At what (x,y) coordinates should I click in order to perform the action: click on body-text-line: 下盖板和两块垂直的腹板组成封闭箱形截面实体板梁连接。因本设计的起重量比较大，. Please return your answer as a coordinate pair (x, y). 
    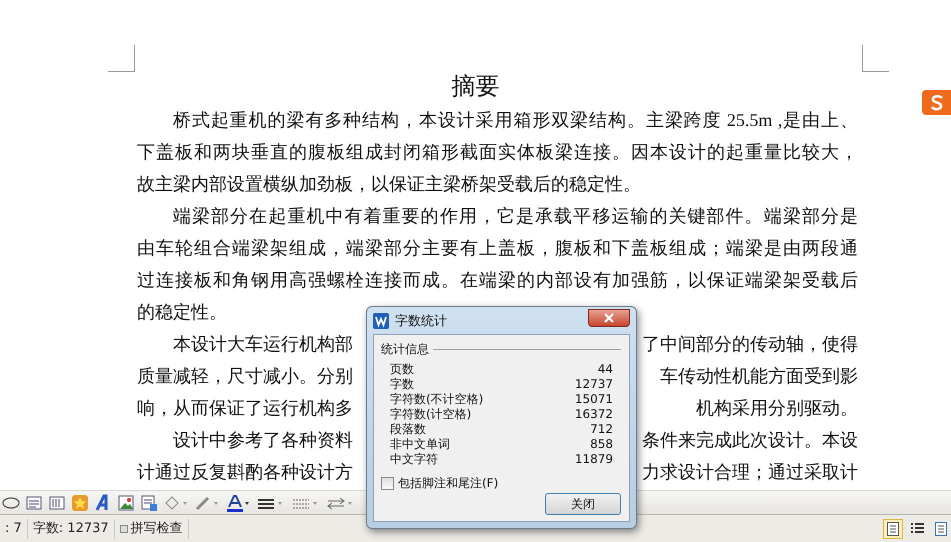
    Looking at the image, I should click on (497, 152).